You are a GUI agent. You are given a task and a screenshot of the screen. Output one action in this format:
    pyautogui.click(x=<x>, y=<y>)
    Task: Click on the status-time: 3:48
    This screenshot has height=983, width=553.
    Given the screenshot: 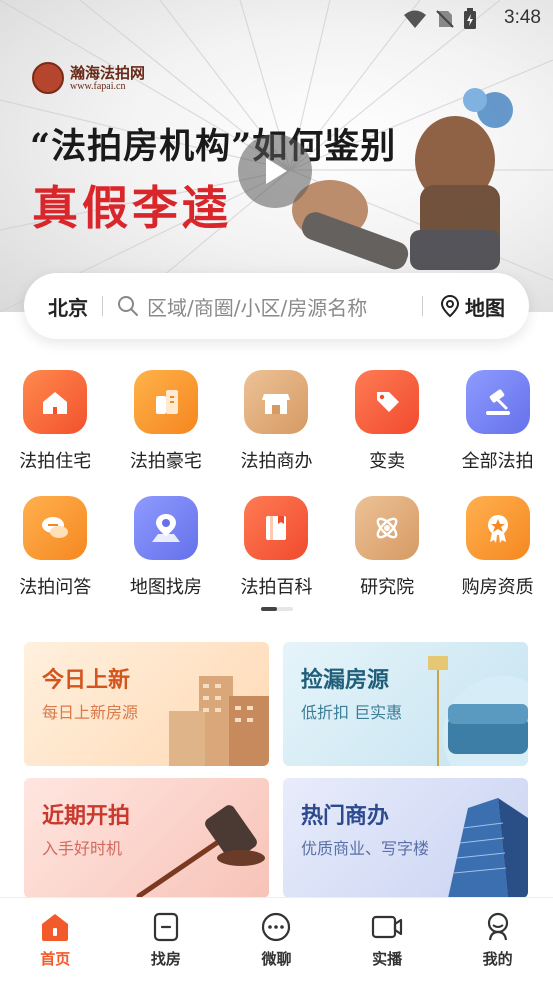 What is the action you would take?
    pyautogui.click(x=522, y=17)
    